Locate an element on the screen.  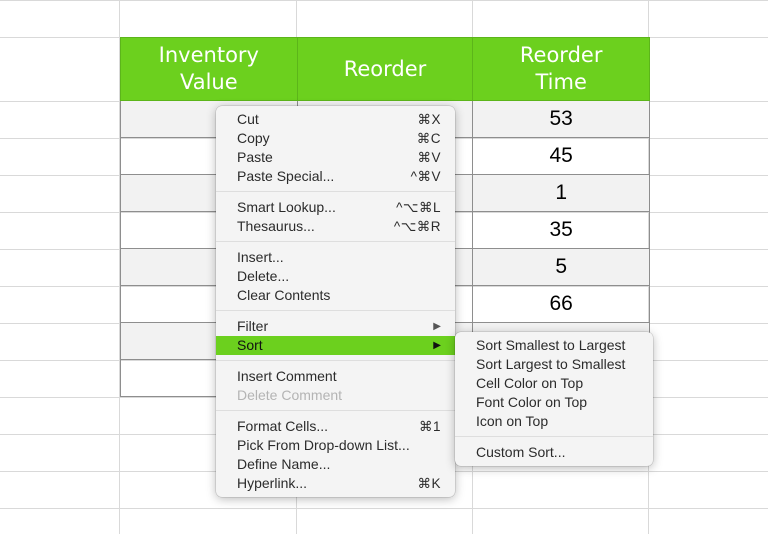
menu-item-smart-lookup: Smart Lookup... ^⌥⌘L is located at coordinates (335, 207).